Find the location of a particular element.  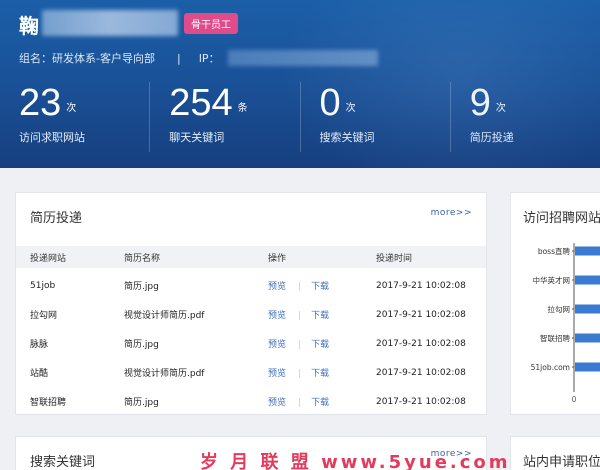

column-header: 投递网站 is located at coordinates (48, 258).